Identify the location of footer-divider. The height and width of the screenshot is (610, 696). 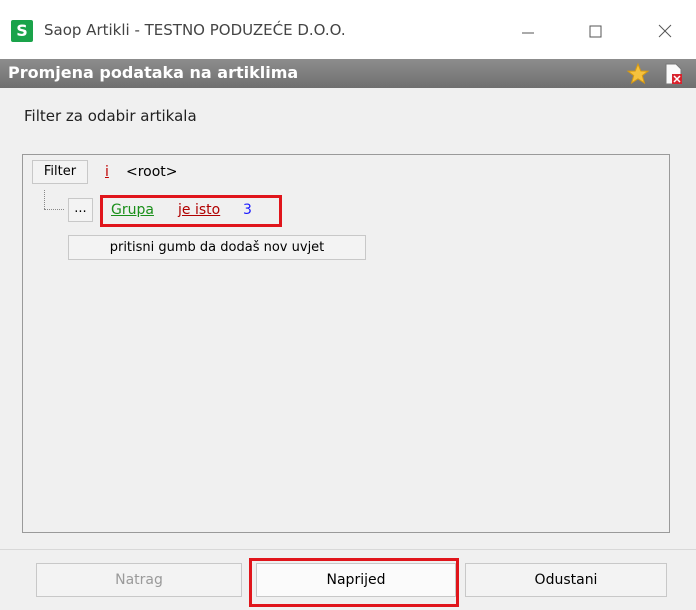
(348, 549).